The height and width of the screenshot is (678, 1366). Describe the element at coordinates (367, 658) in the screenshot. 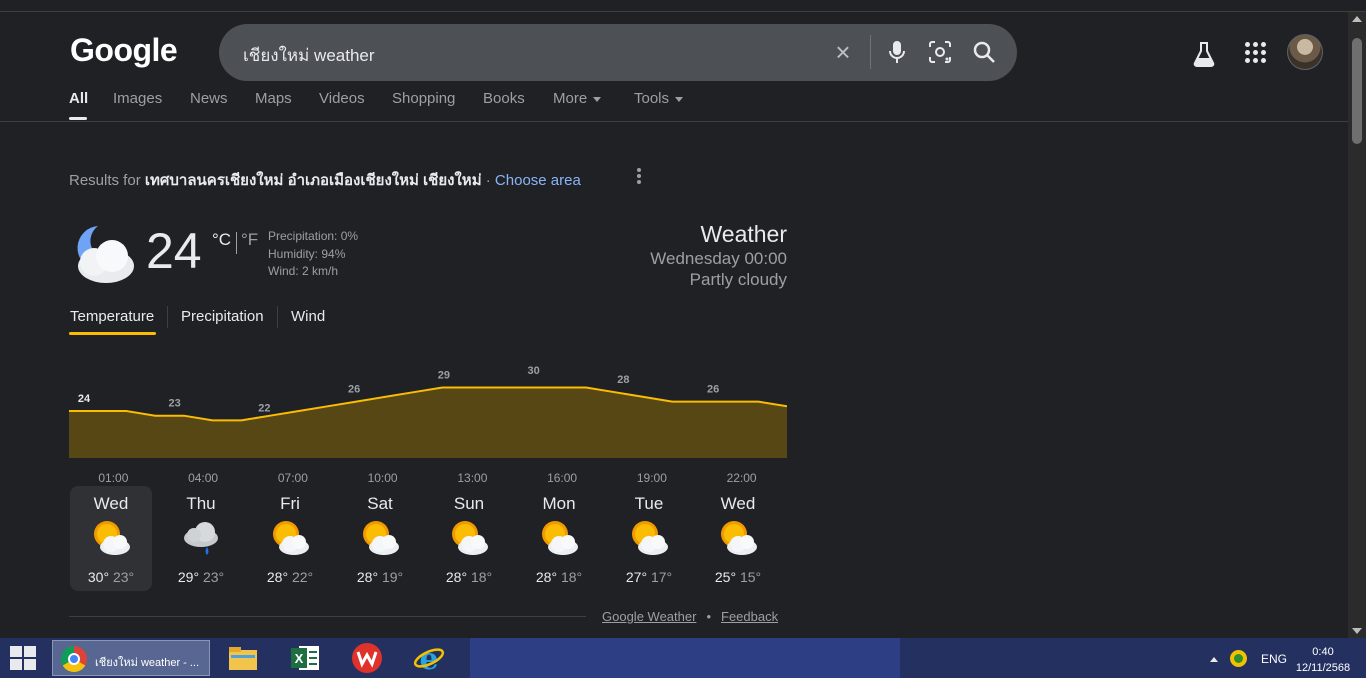

I see `wps-office-icon` at that location.